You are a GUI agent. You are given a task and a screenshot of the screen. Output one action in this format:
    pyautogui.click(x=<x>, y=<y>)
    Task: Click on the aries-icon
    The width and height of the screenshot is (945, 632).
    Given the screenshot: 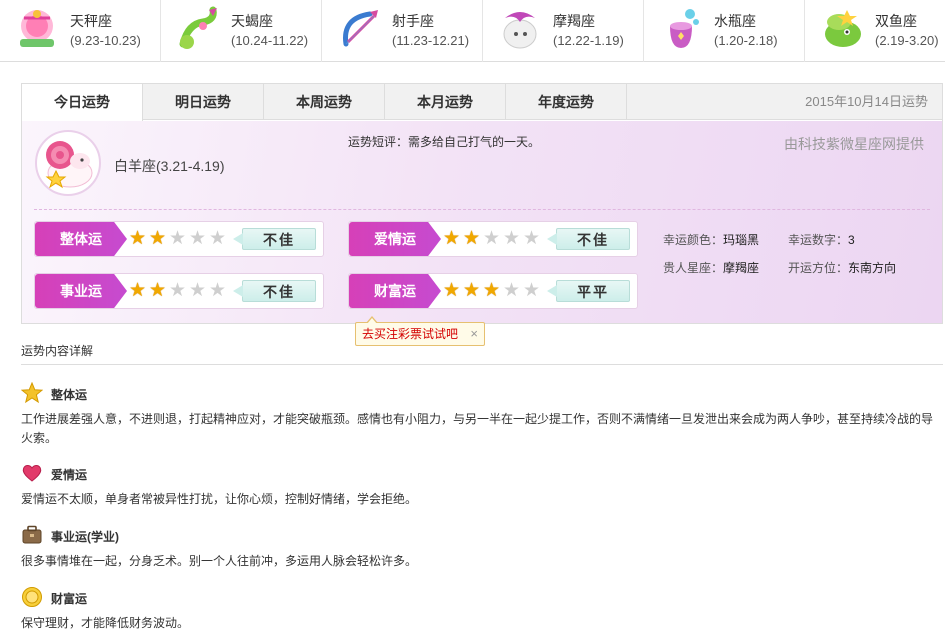 What is the action you would take?
    pyautogui.click(x=68, y=163)
    